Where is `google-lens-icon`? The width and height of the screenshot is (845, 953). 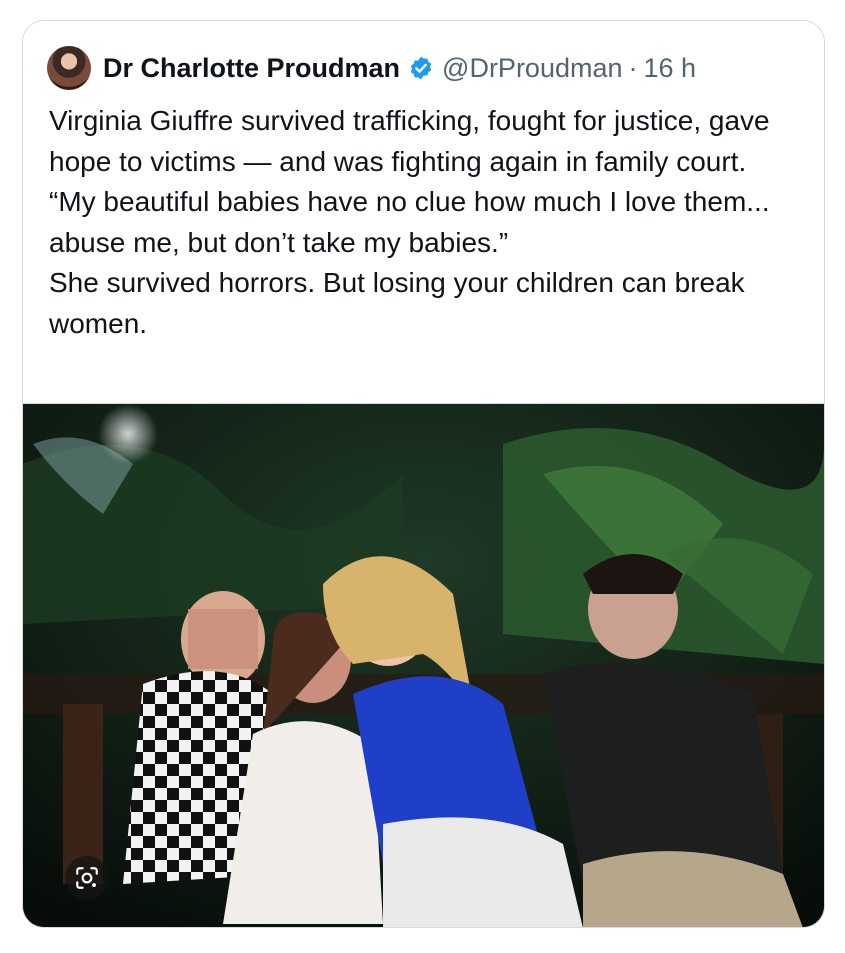 google-lens-icon is located at coordinates (87, 878).